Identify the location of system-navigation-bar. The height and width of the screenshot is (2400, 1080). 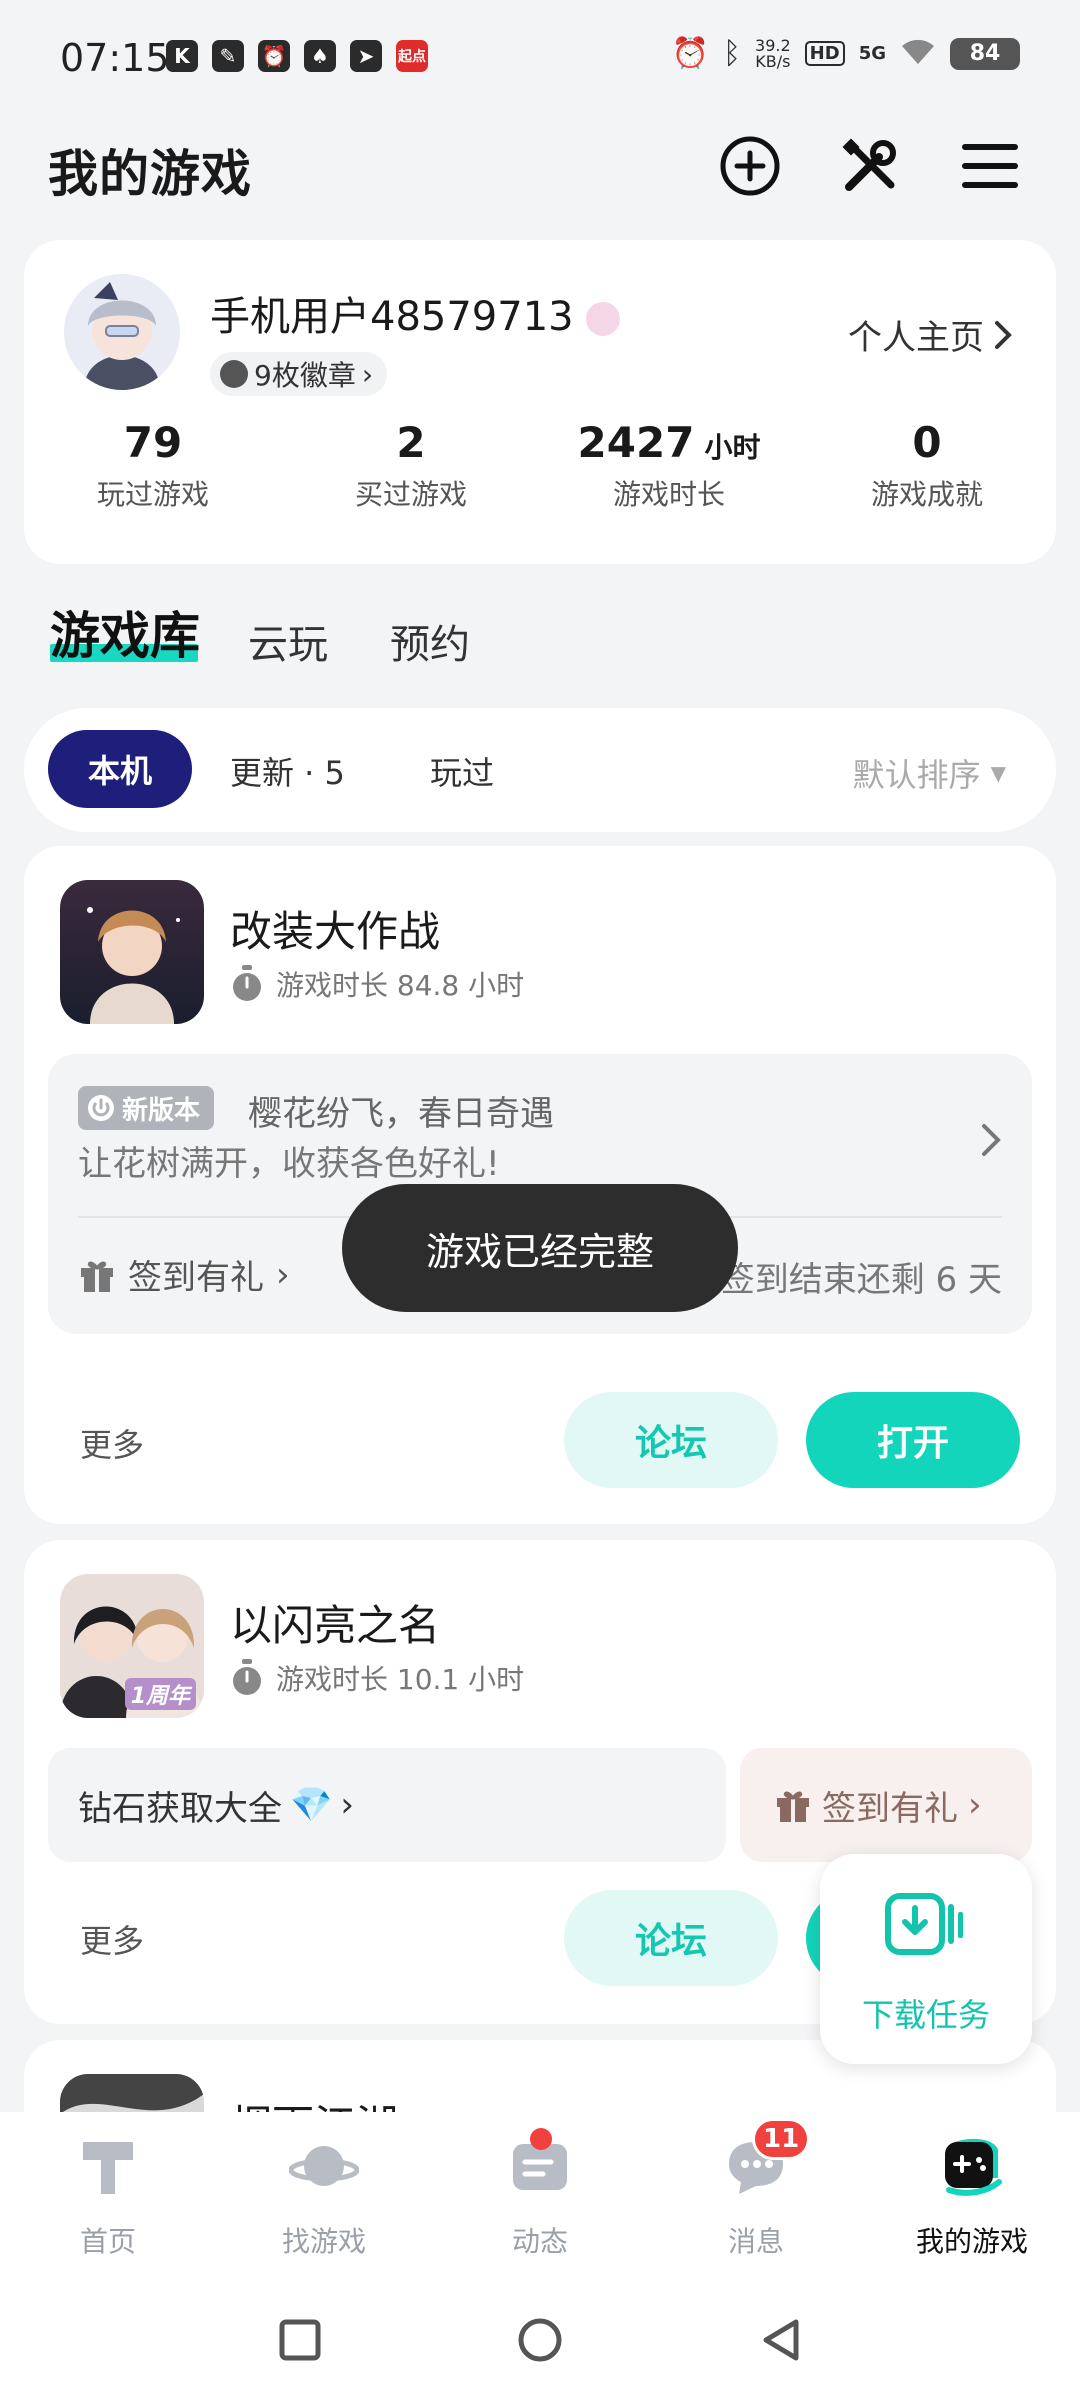
(540, 2340).